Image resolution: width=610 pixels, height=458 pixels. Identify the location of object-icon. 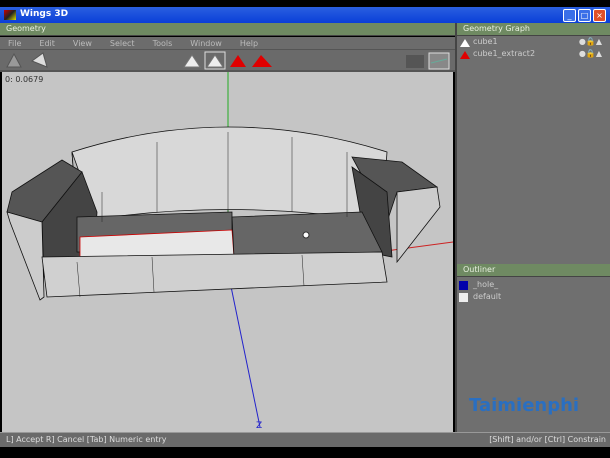
(465, 43).